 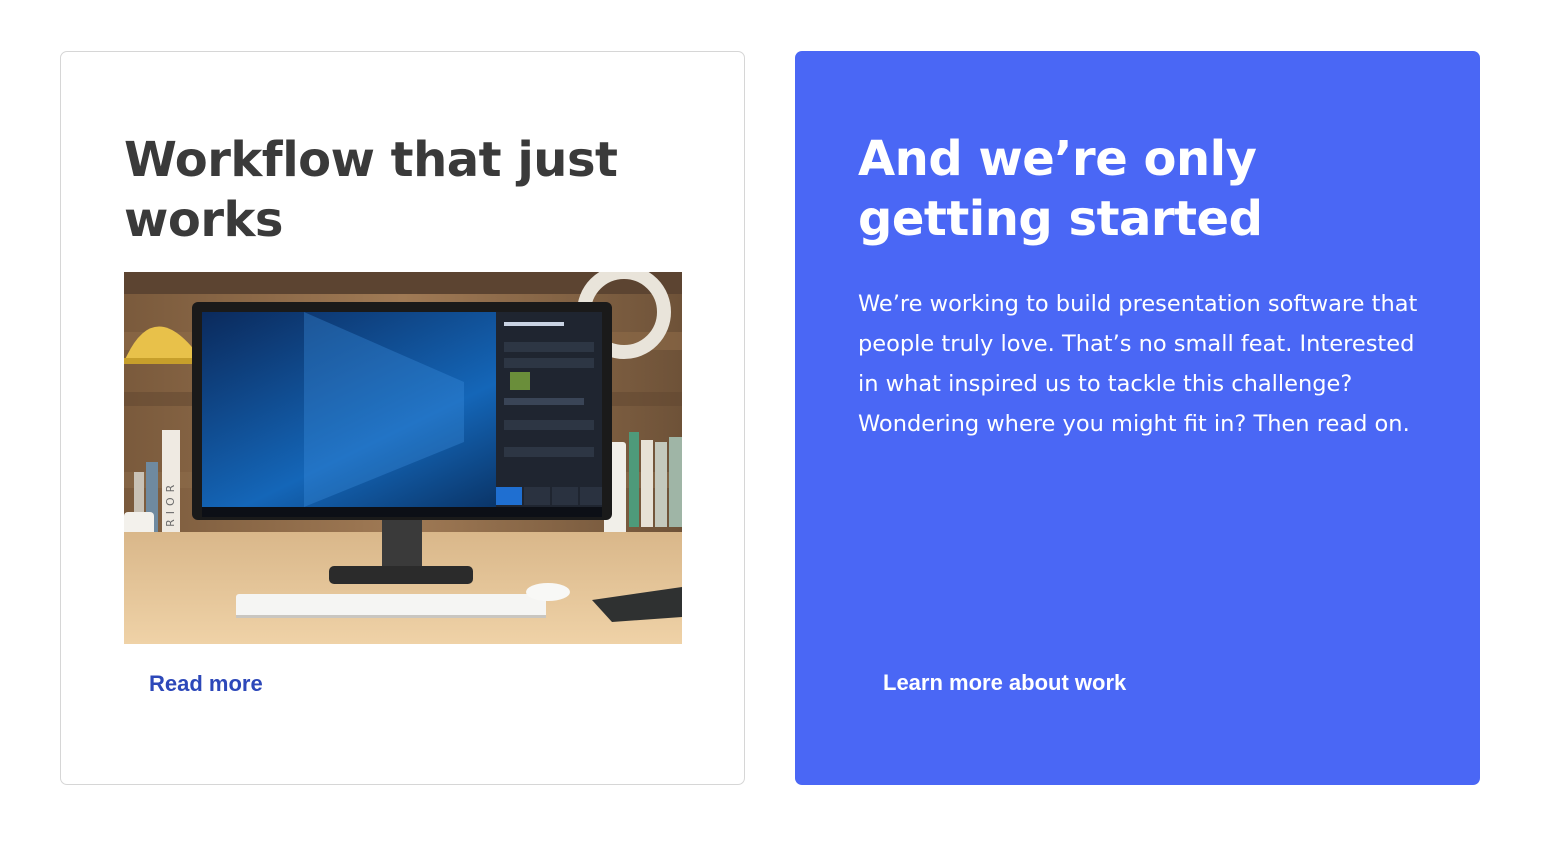 I want to click on card-title: Workflow that just works, so click(x=371, y=190).